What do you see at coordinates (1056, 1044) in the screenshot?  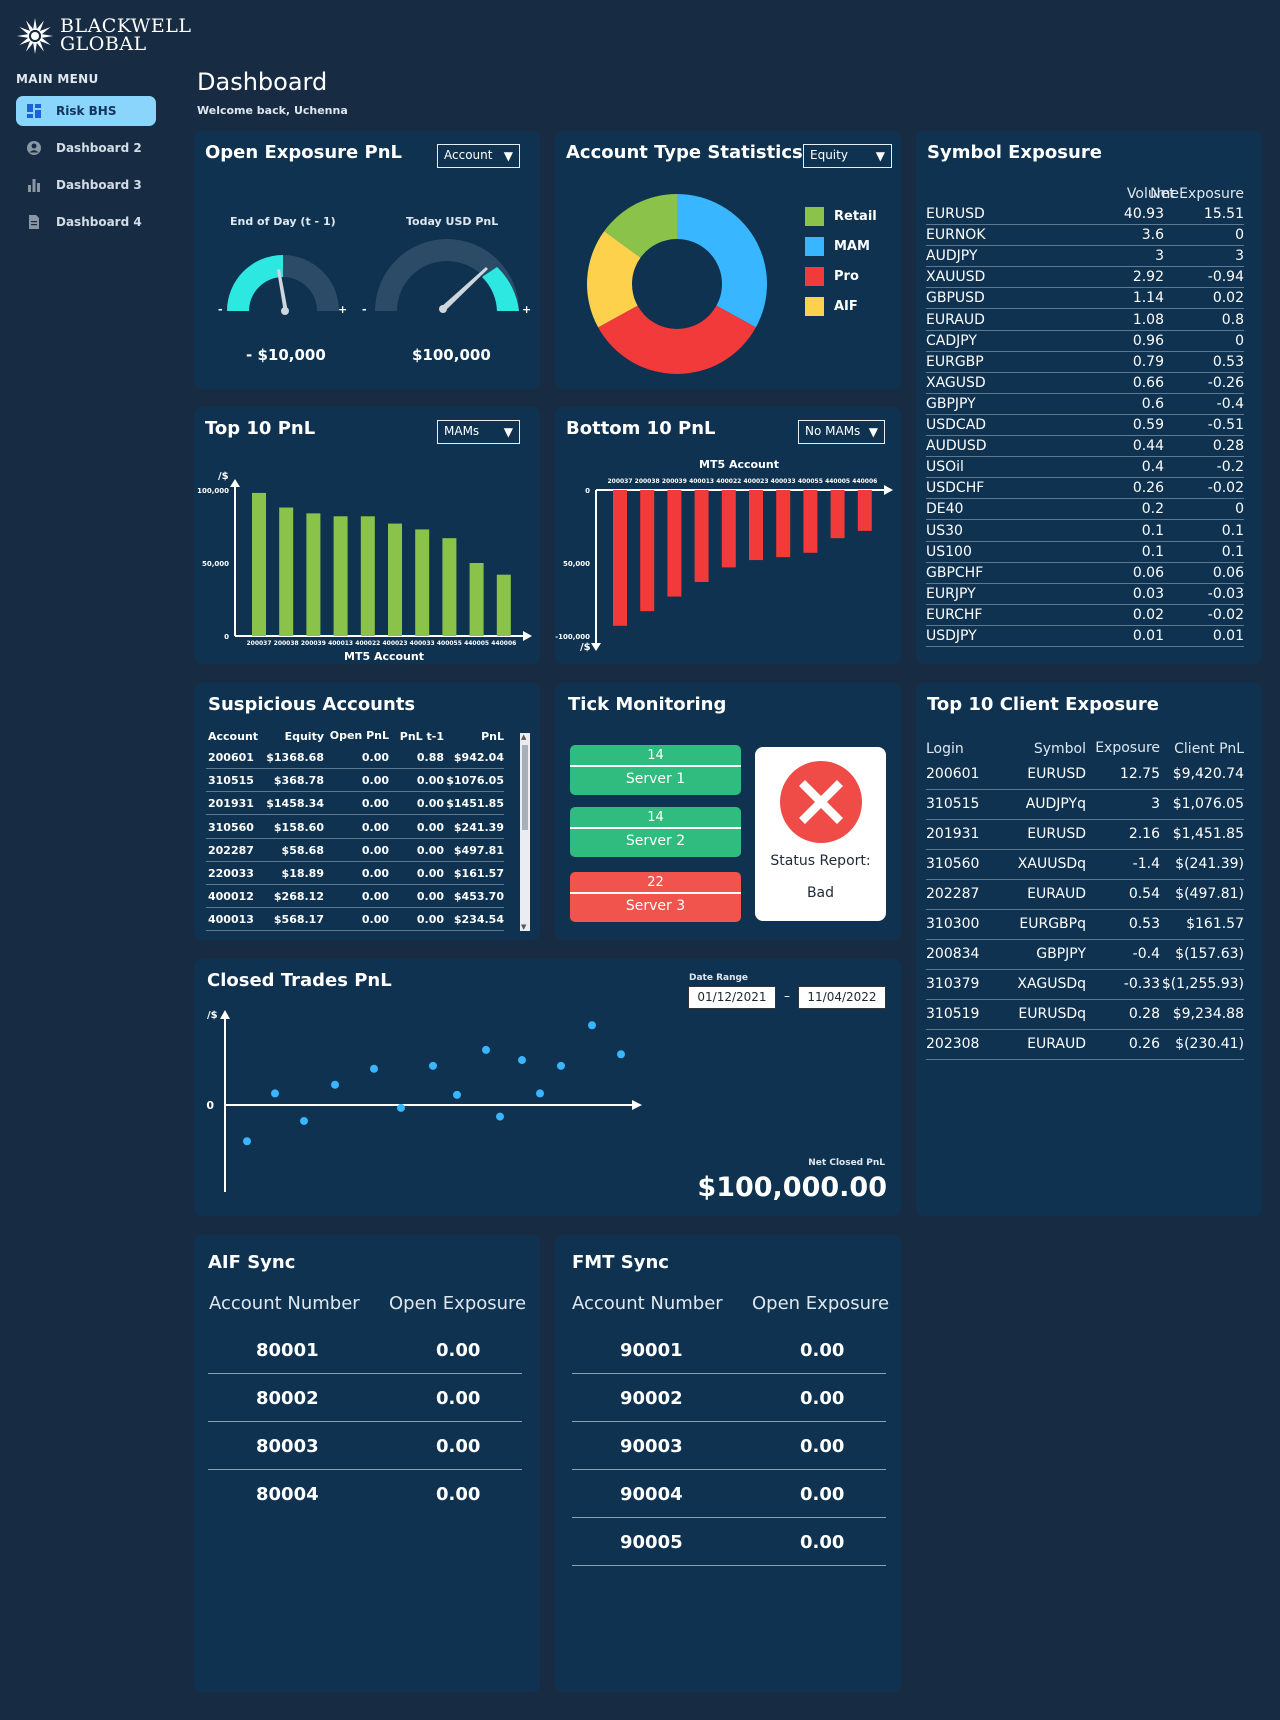 I see `symbol-cell: EURAUD` at bounding box center [1056, 1044].